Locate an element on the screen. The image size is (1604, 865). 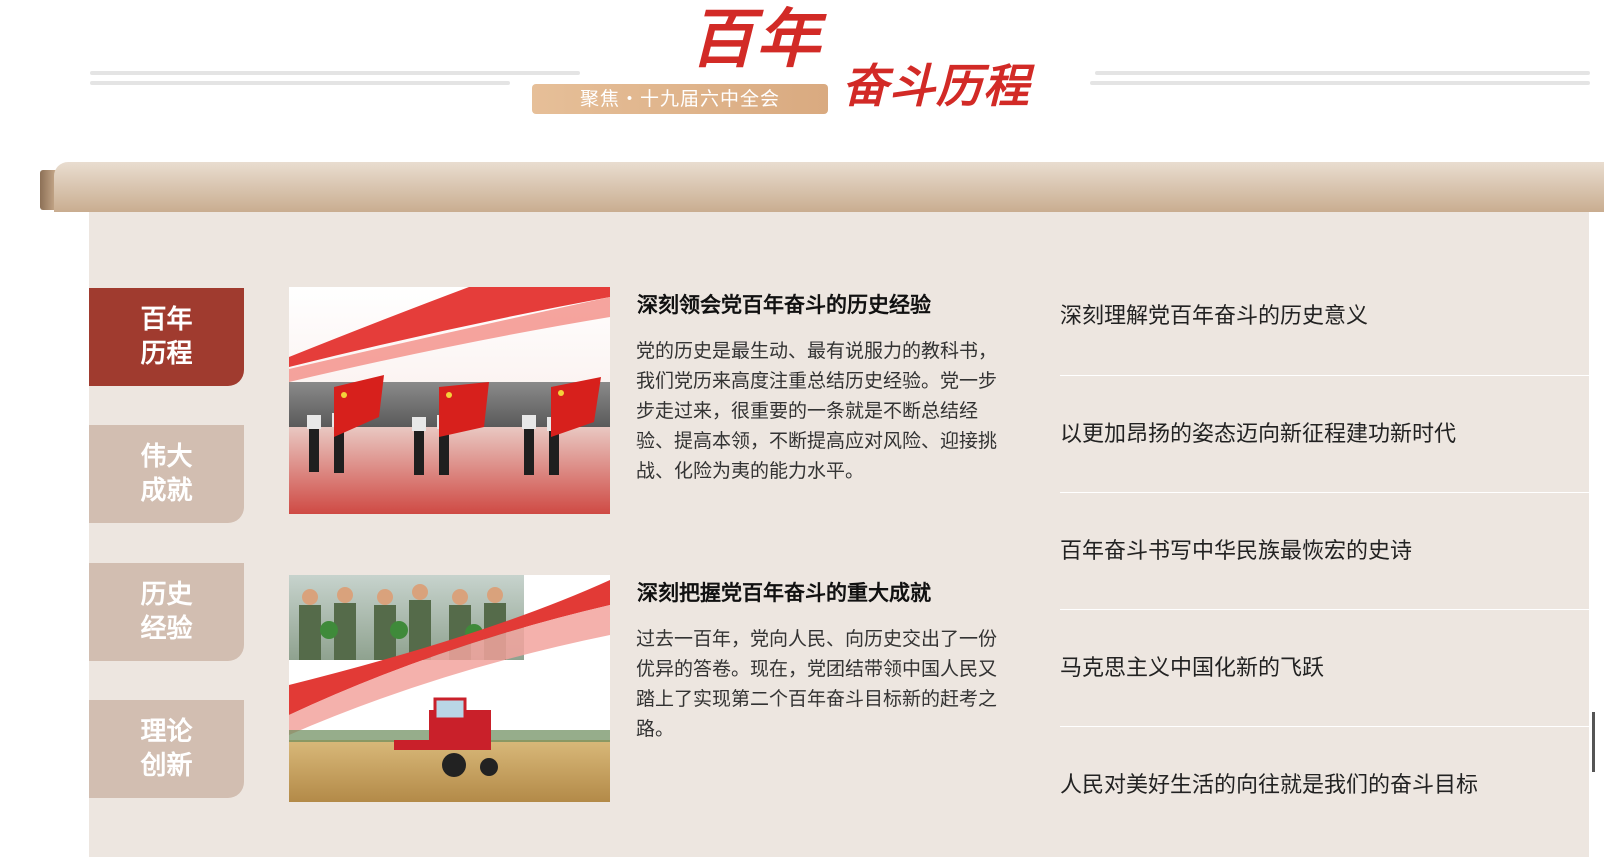
tab-weida-chengjiu: 伟大 成就 is located at coordinates (166, 474).